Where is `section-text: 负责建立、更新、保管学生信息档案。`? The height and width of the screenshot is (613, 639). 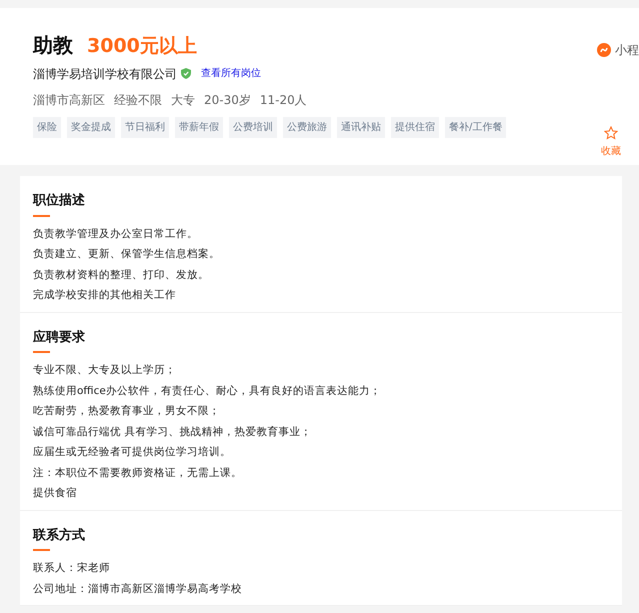 section-text: 负责建立、更新、保管学生信息档案。 is located at coordinates (127, 254).